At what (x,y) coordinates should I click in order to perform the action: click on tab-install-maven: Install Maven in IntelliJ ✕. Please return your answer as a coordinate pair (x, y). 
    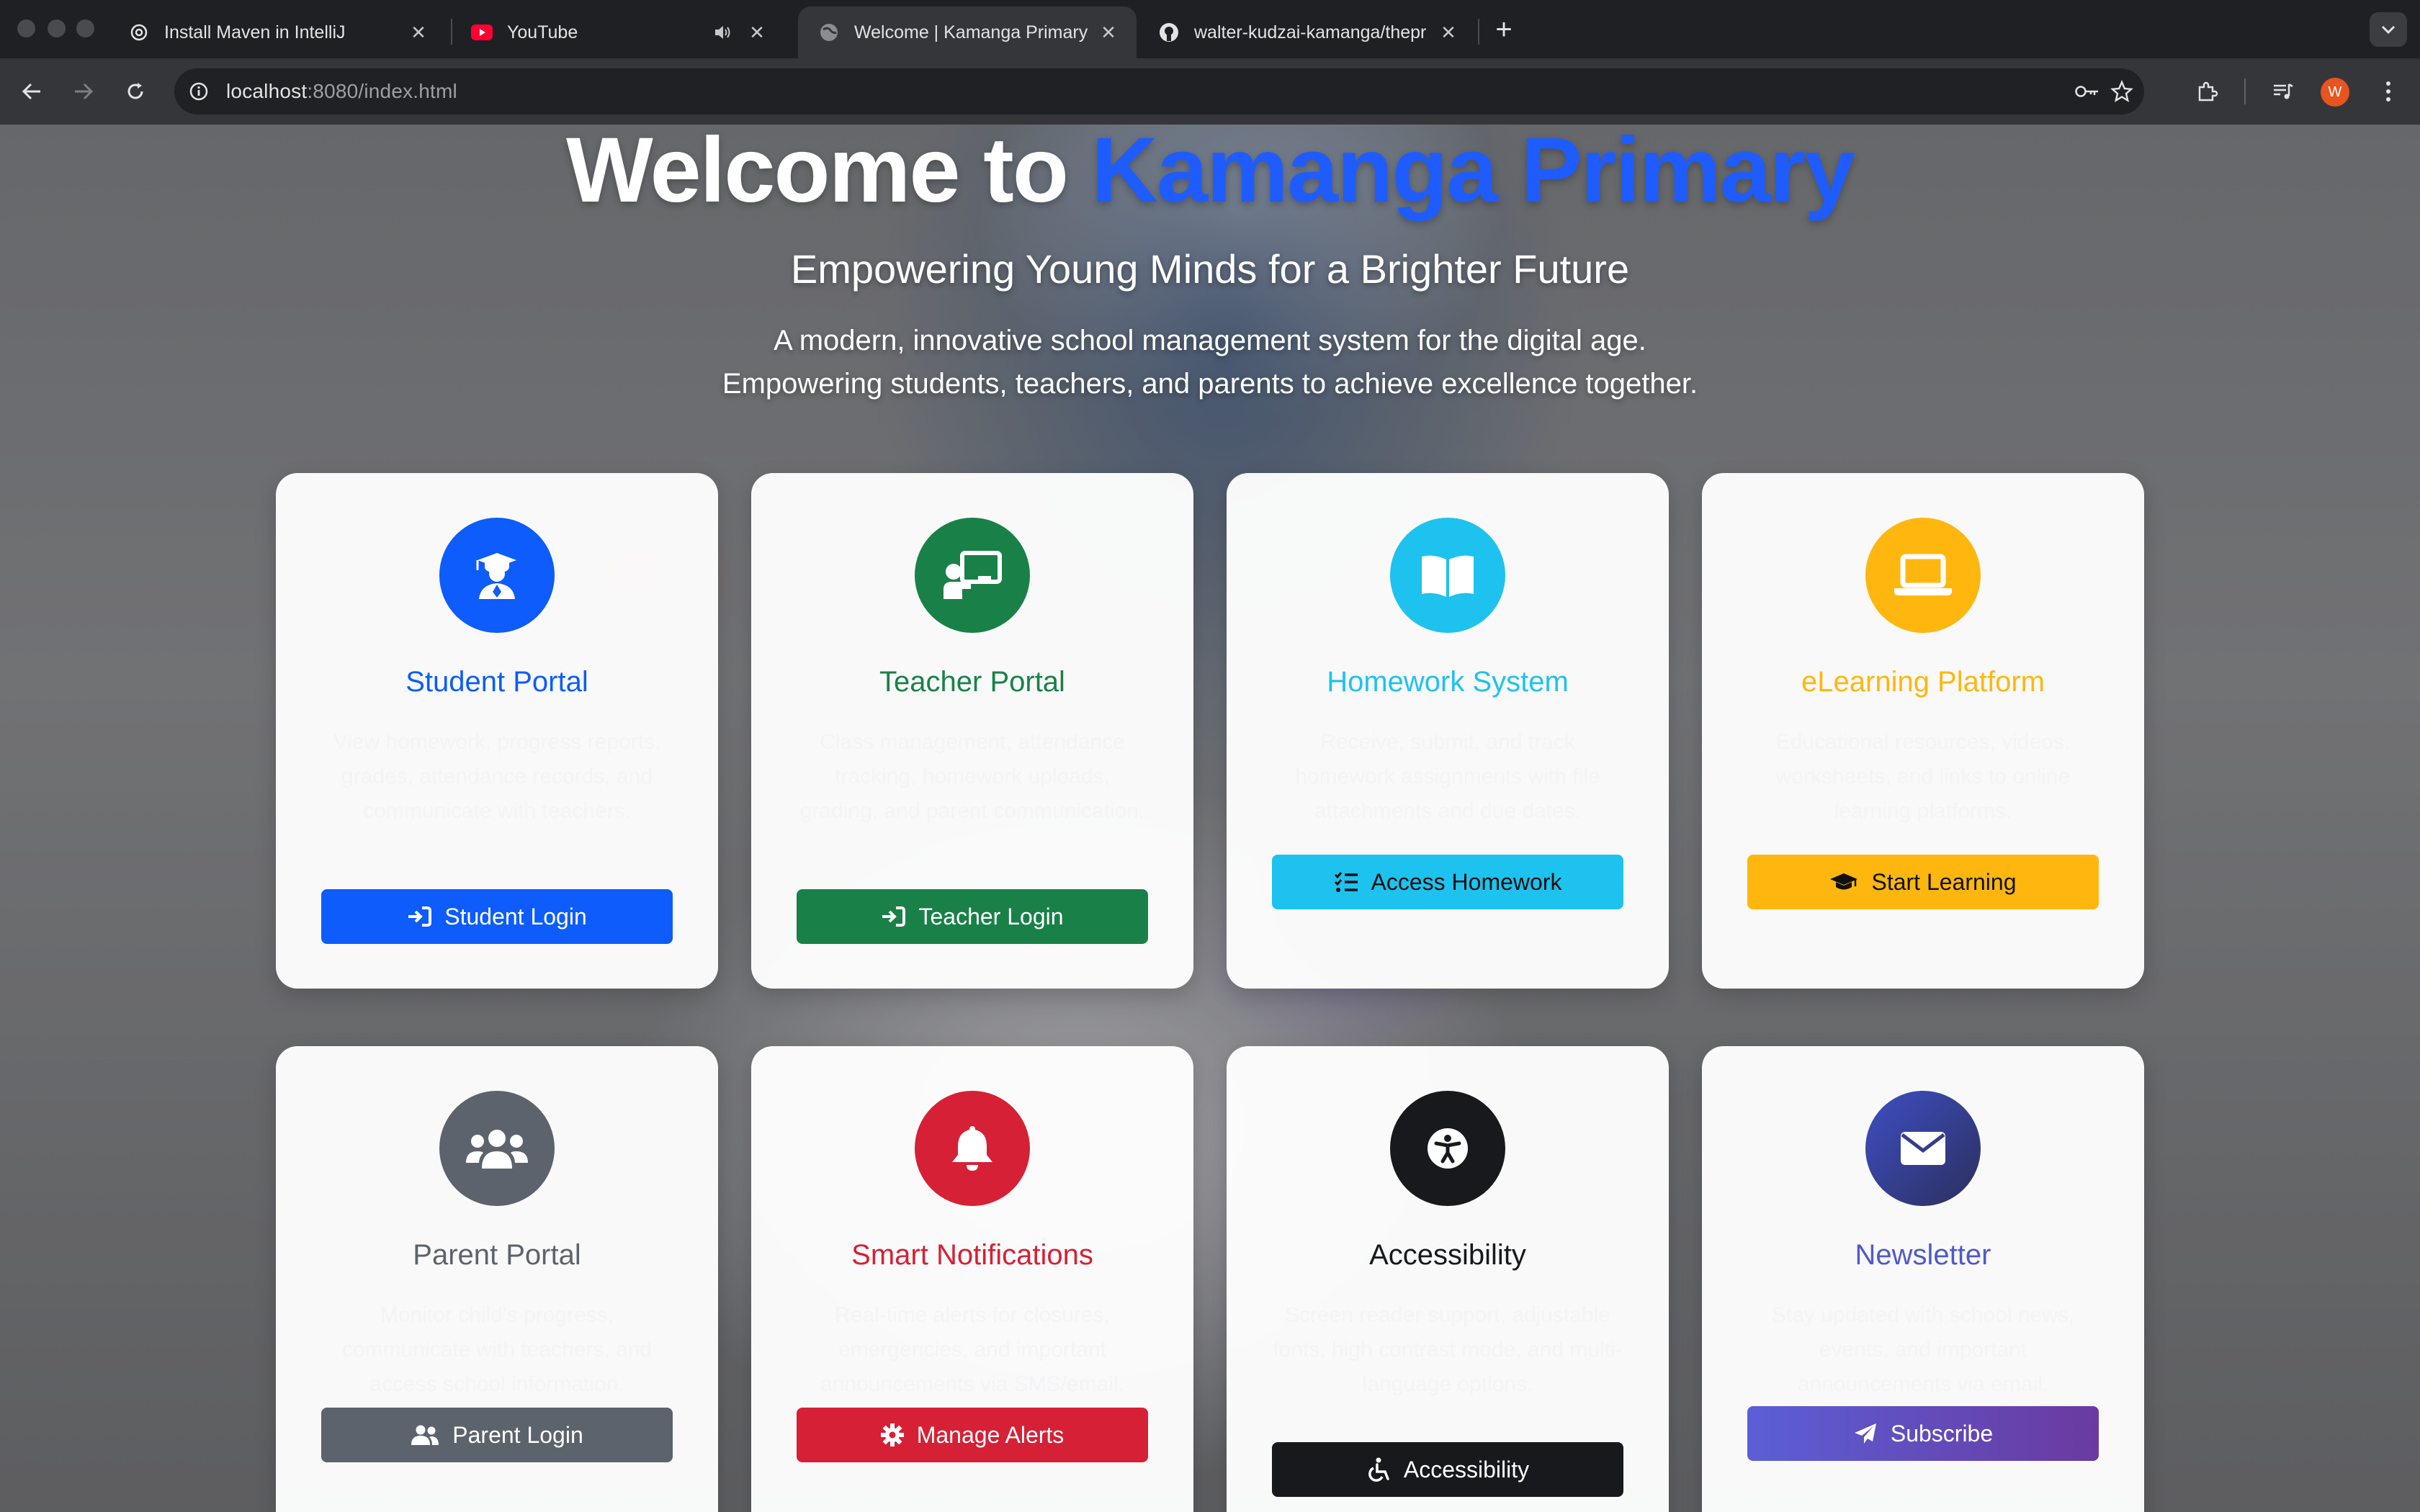
    Looking at the image, I should click on (277, 32).